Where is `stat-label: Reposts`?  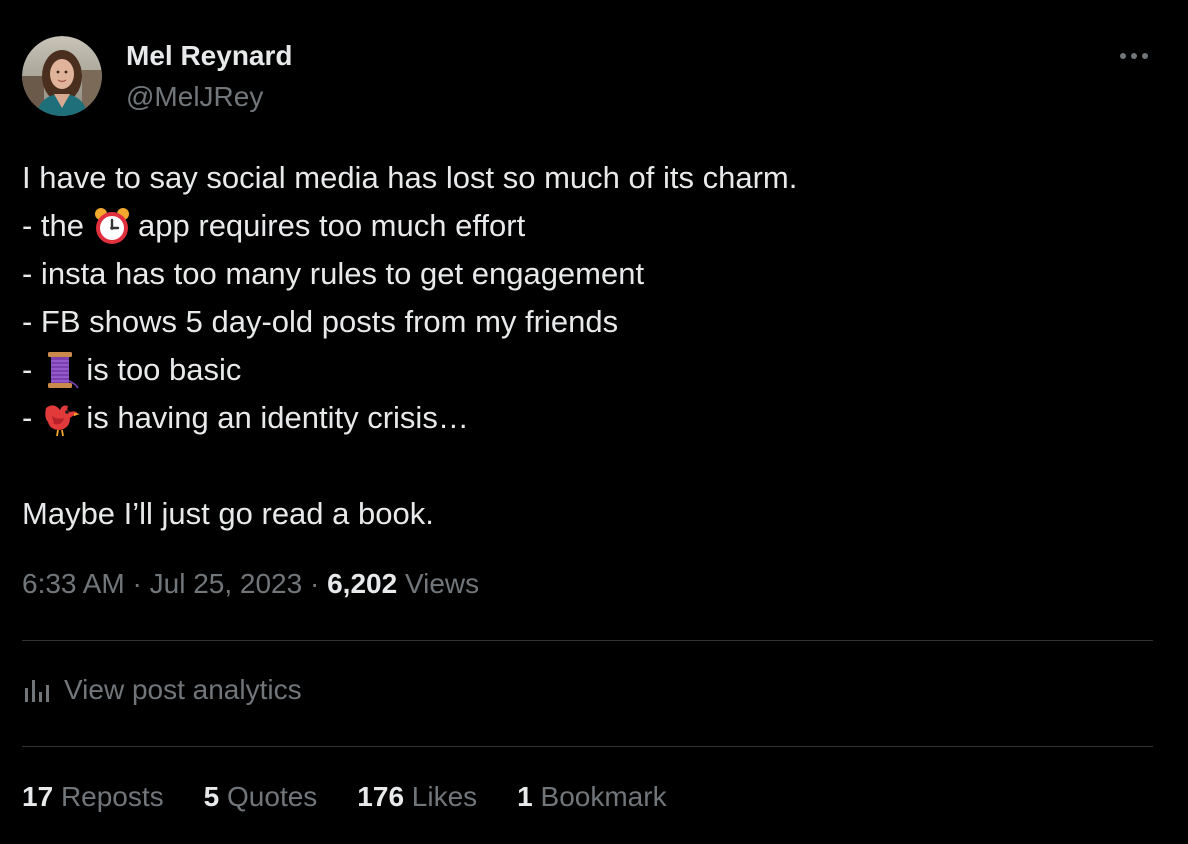
stat-label: Reposts is located at coordinates (112, 796).